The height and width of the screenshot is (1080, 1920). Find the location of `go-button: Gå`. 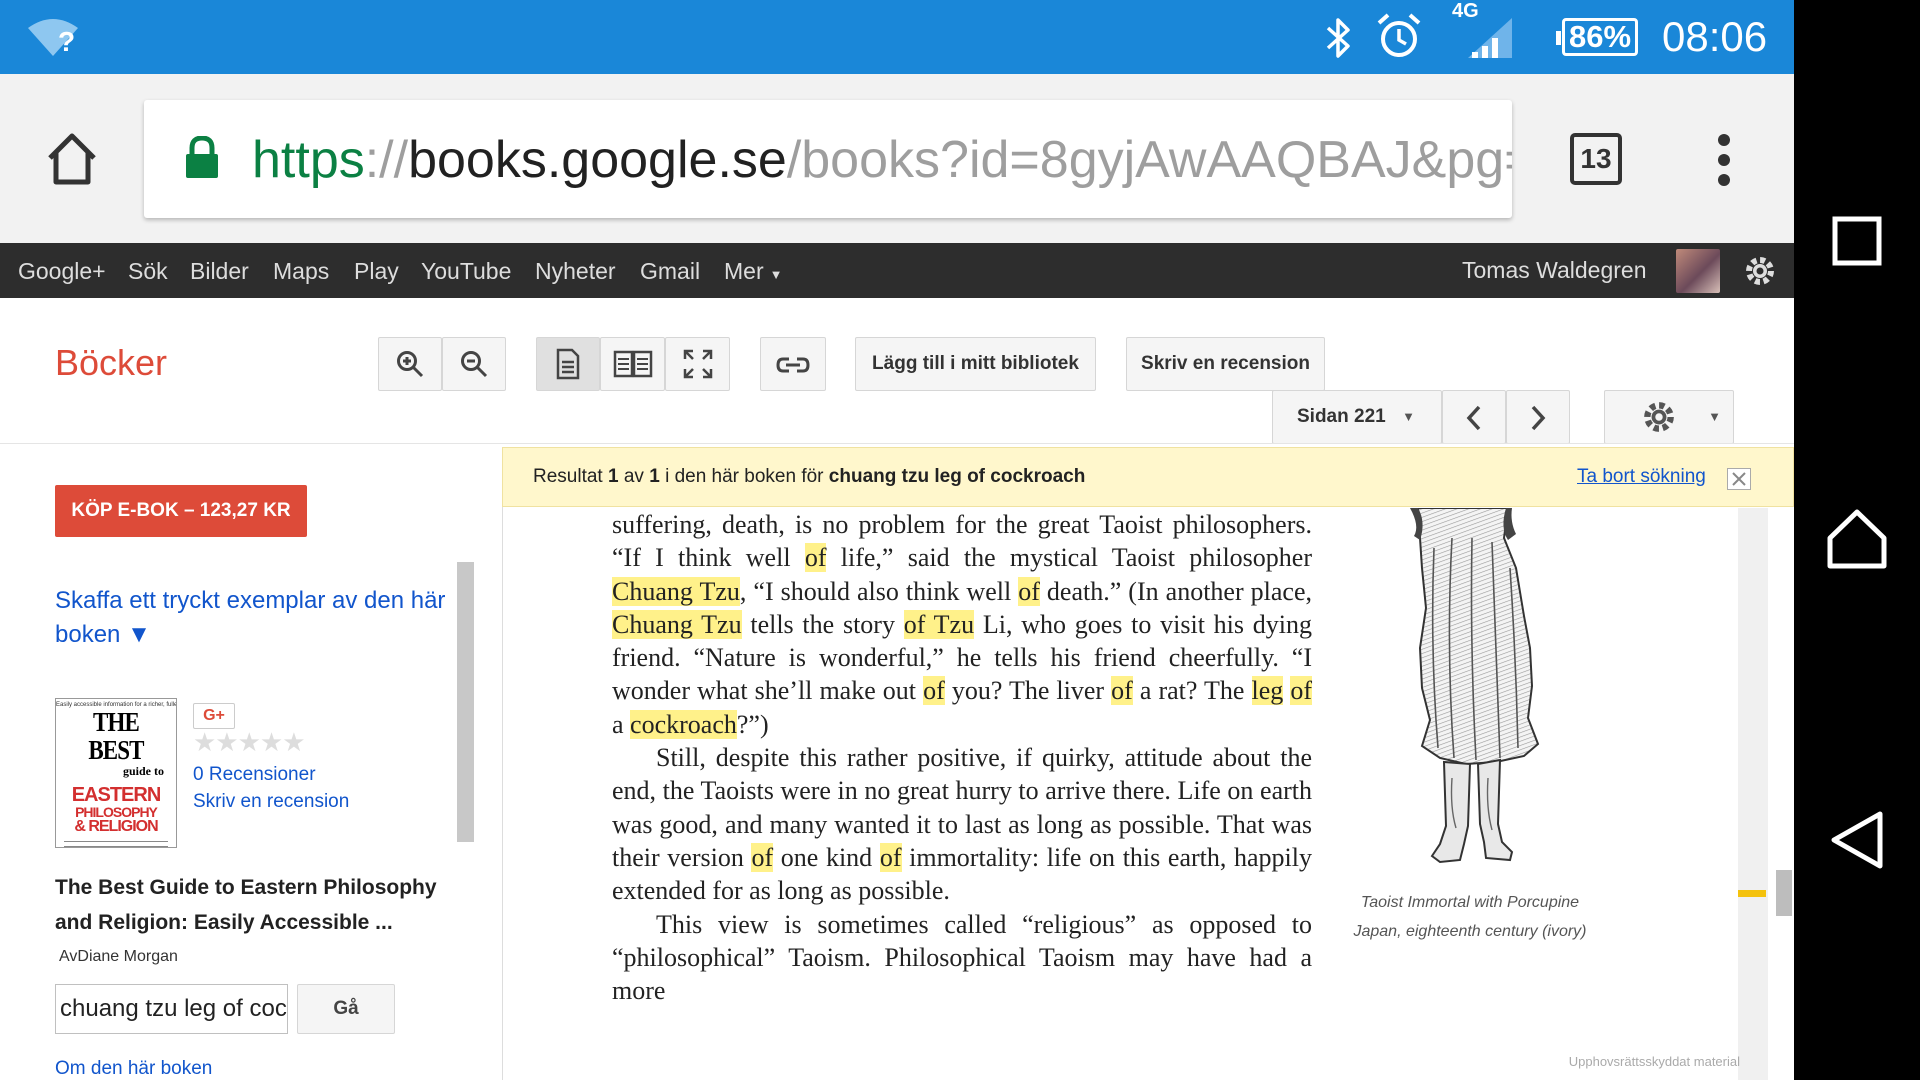

go-button: Gå is located at coordinates (346, 1009).